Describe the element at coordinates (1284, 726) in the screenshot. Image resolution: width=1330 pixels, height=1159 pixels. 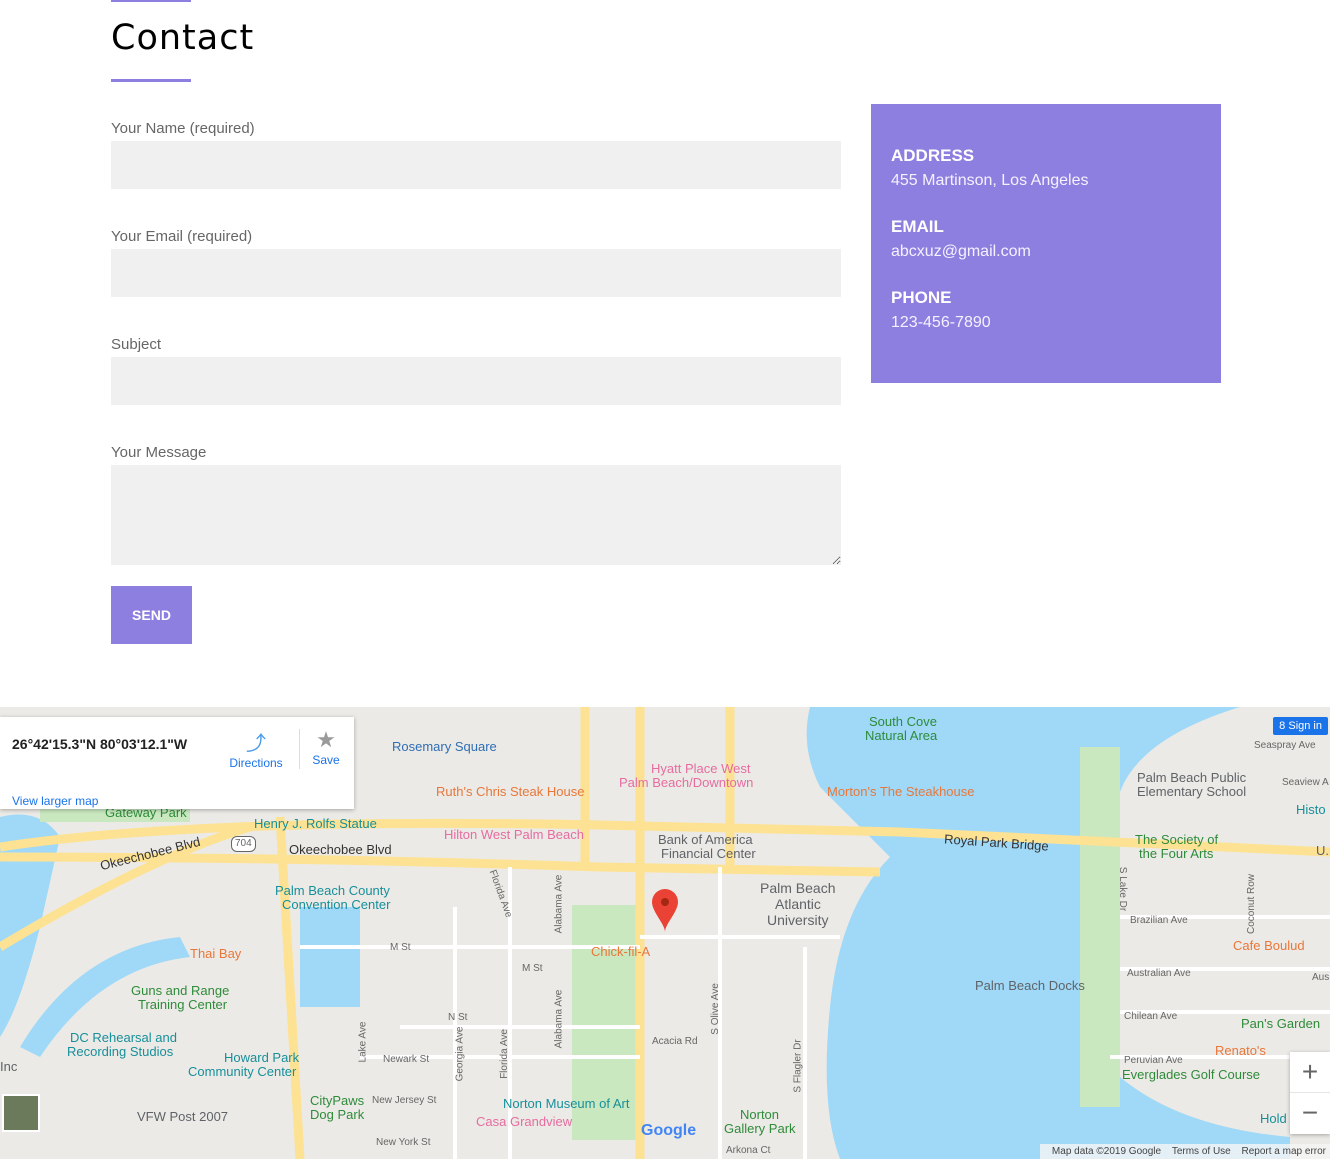
I see `google-icon: 8` at that location.